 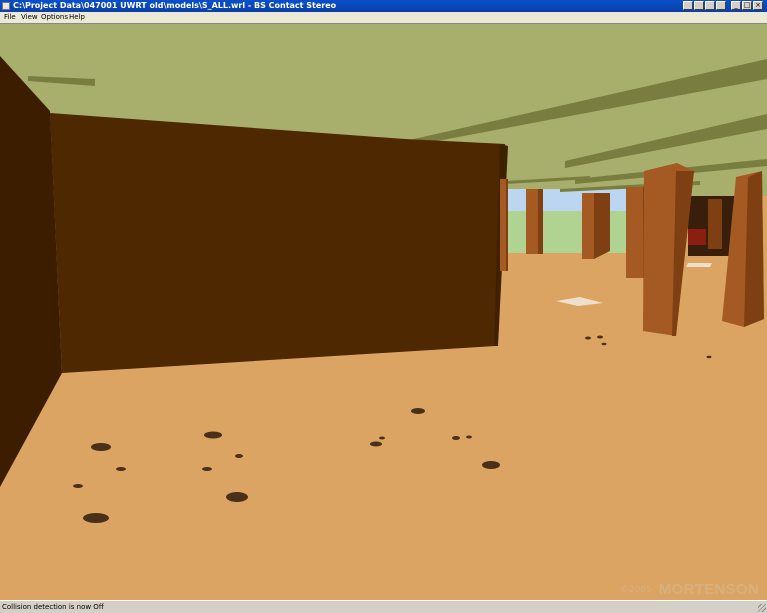 What do you see at coordinates (747, 5) in the screenshot?
I see `maximize-button: □` at bounding box center [747, 5].